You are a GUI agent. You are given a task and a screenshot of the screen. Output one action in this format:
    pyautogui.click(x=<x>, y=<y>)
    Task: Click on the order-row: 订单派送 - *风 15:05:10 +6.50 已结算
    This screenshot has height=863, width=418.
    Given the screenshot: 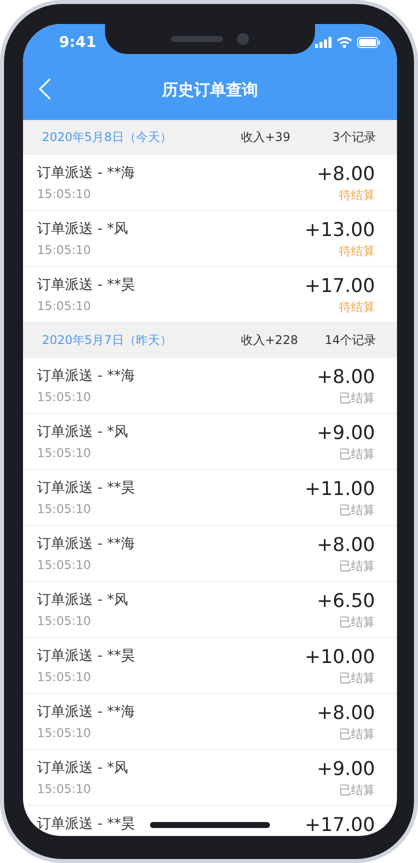 What is the action you would take?
    pyautogui.click(x=210, y=610)
    